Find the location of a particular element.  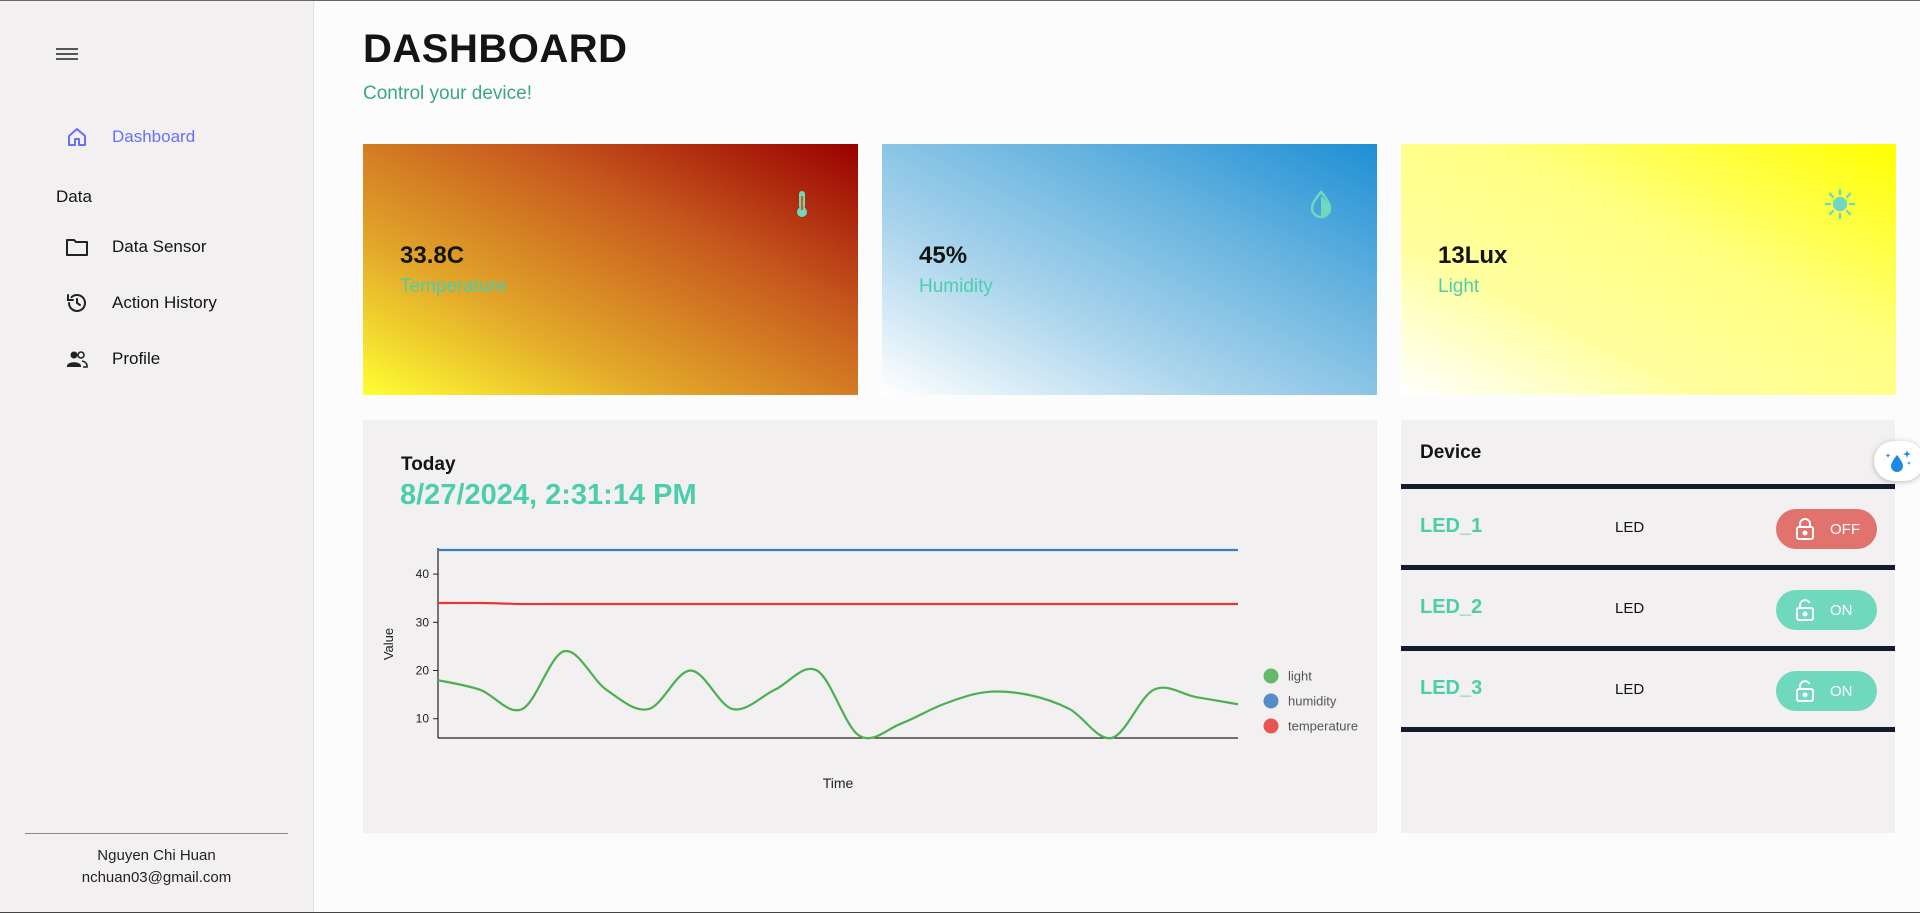

legend-marker-temperature is located at coordinates (1271, 726).